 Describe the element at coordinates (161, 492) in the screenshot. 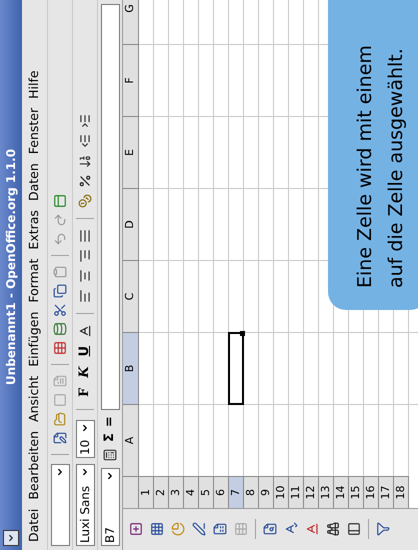

I see `row-header: 2` at that location.